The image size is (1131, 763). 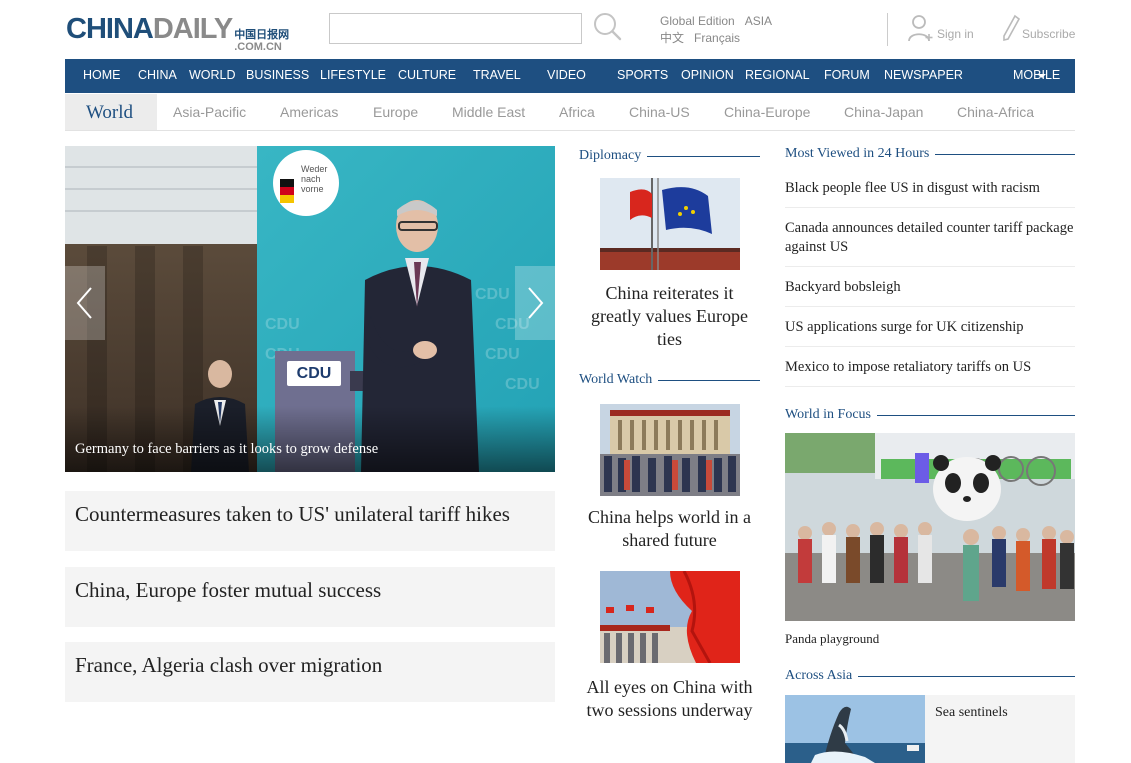 What do you see at coordinates (310, 597) in the screenshot?
I see `top-story-link: China, Europe foster mutual success` at bounding box center [310, 597].